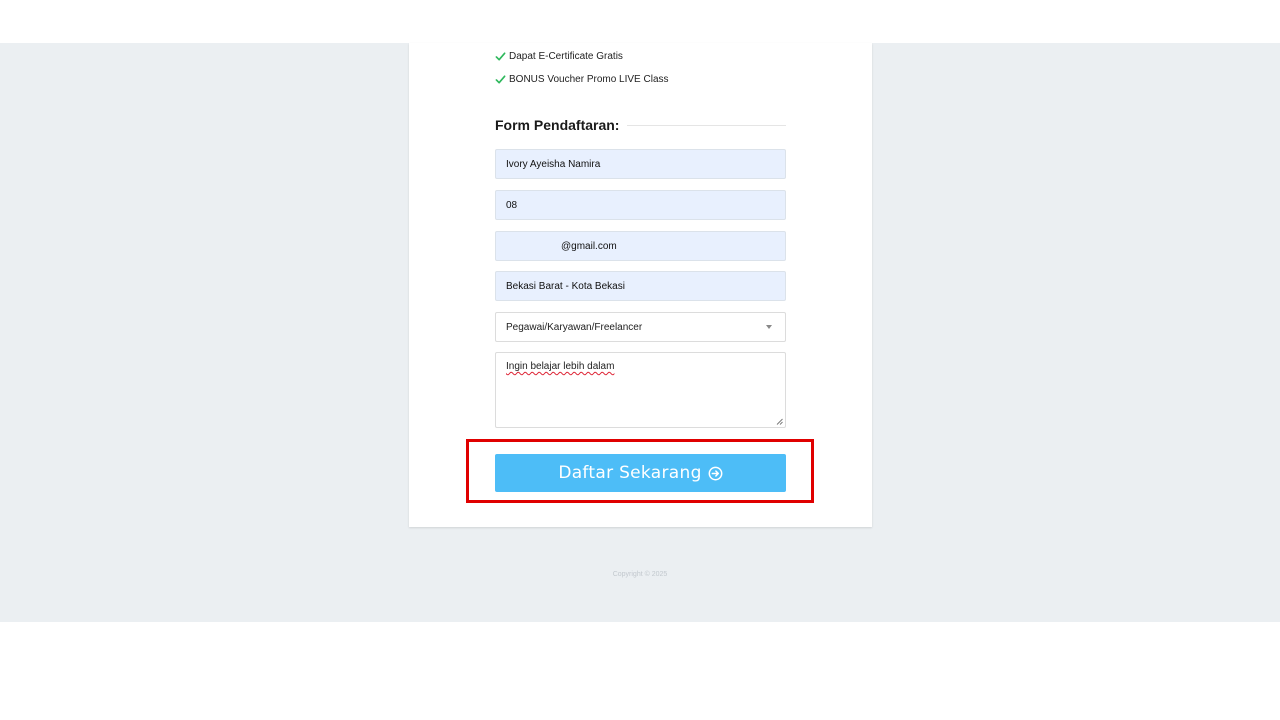 The height and width of the screenshot is (720, 1280). Describe the element at coordinates (560, 366) in the screenshot. I see `reason-textarea-value: Ingin belajar lebih dalam` at that location.